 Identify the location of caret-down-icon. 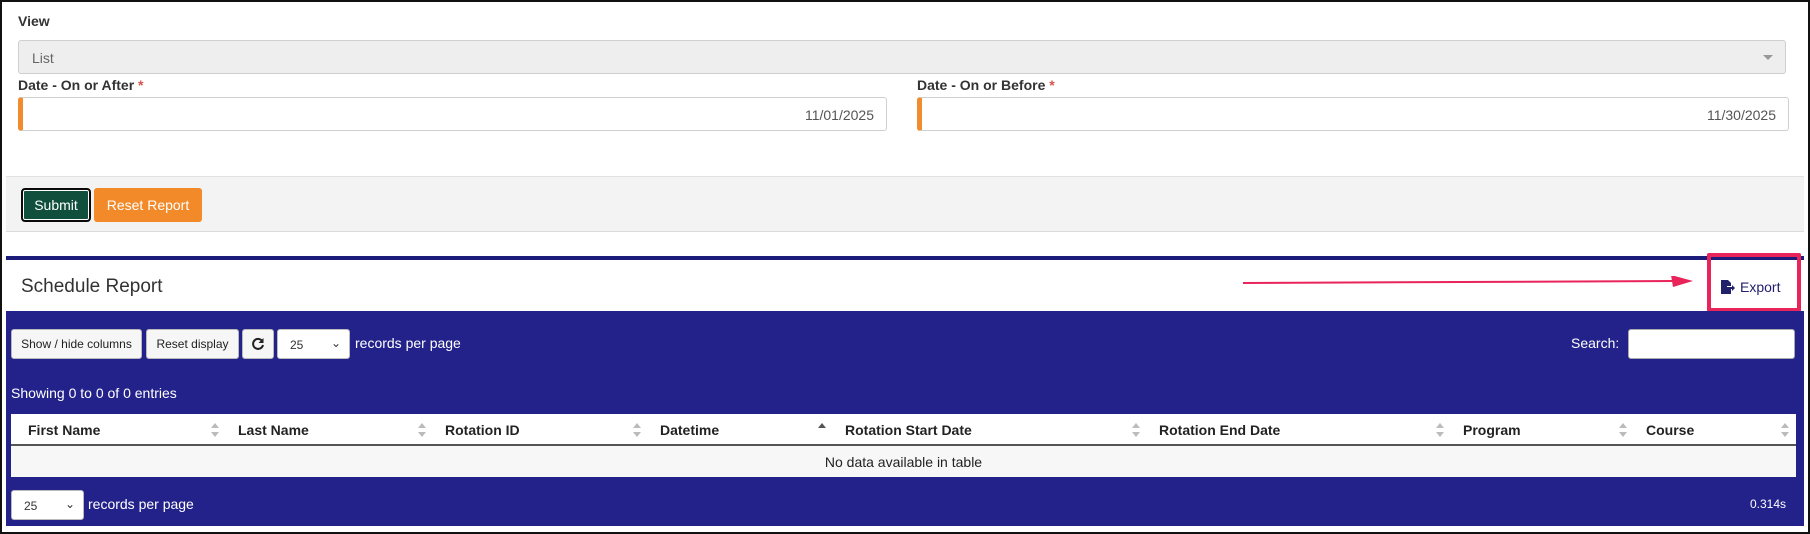
(1768, 57).